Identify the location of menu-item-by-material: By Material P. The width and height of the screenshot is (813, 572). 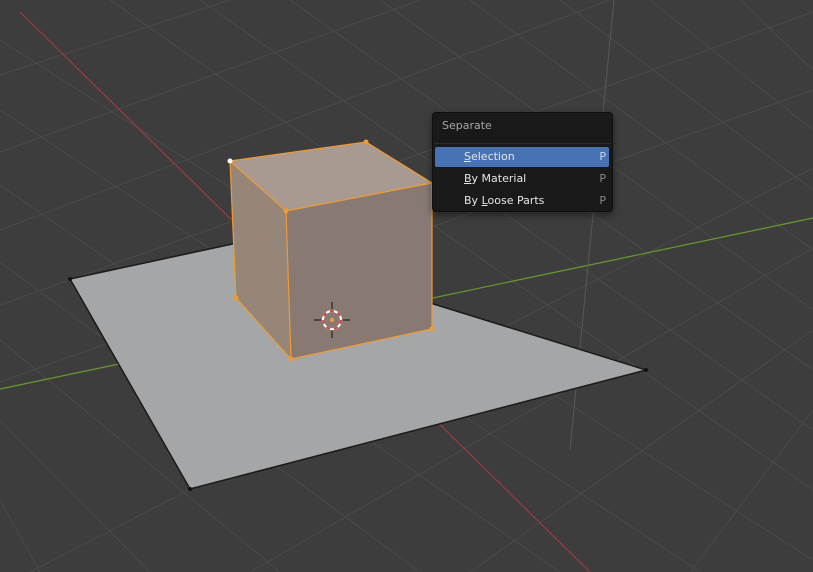
(522, 179).